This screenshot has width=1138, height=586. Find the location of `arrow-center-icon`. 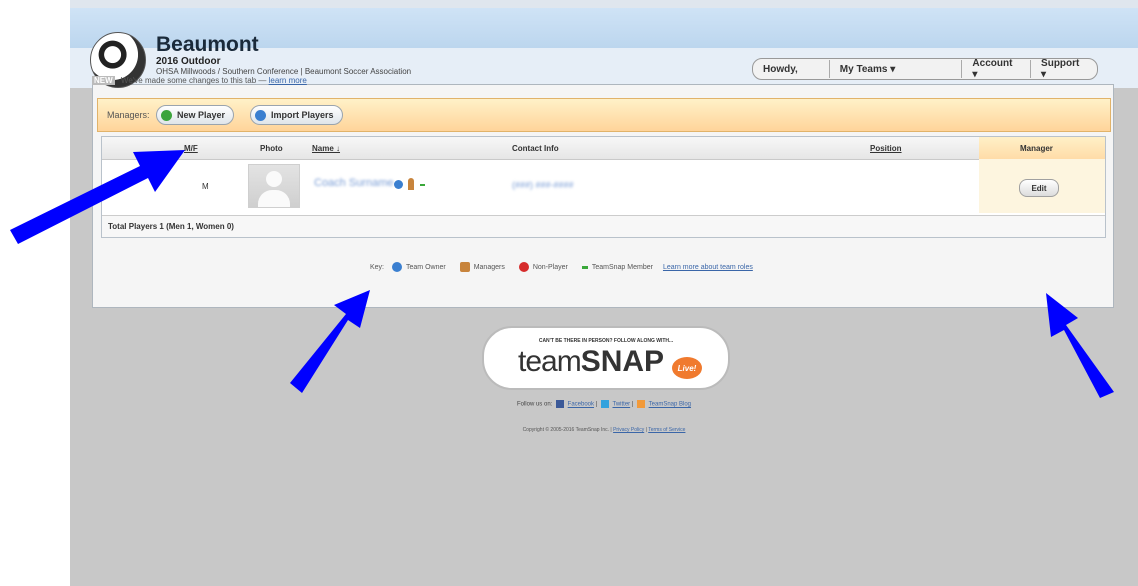

arrow-center-icon is located at coordinates (330, 341).